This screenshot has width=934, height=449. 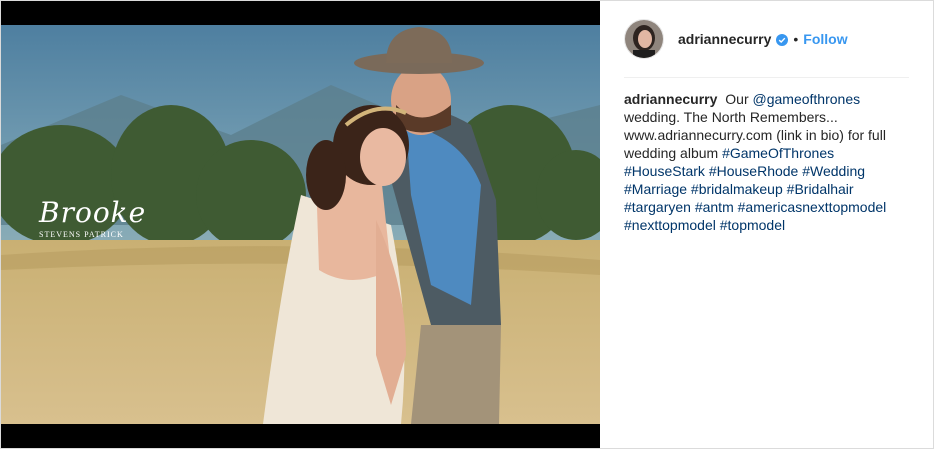 What do you see at coordinates (754, 171) in the screenshot?
I see `hashtag-link: #HouseRhode` at bounding box center [754, 171].